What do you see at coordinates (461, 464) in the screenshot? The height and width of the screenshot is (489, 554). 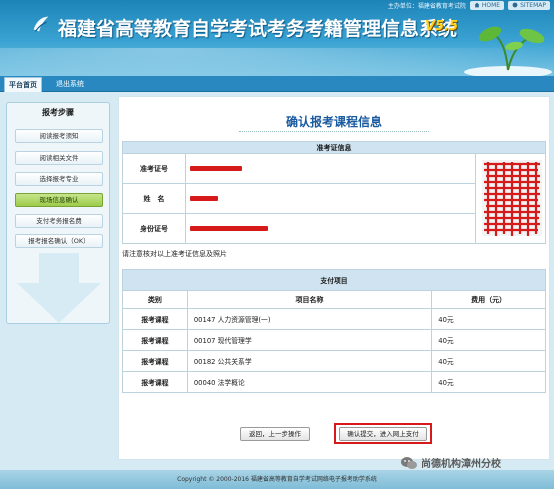 I see `watermark-text: 尚德机构漳州分校` at bounding box center [461, 464].